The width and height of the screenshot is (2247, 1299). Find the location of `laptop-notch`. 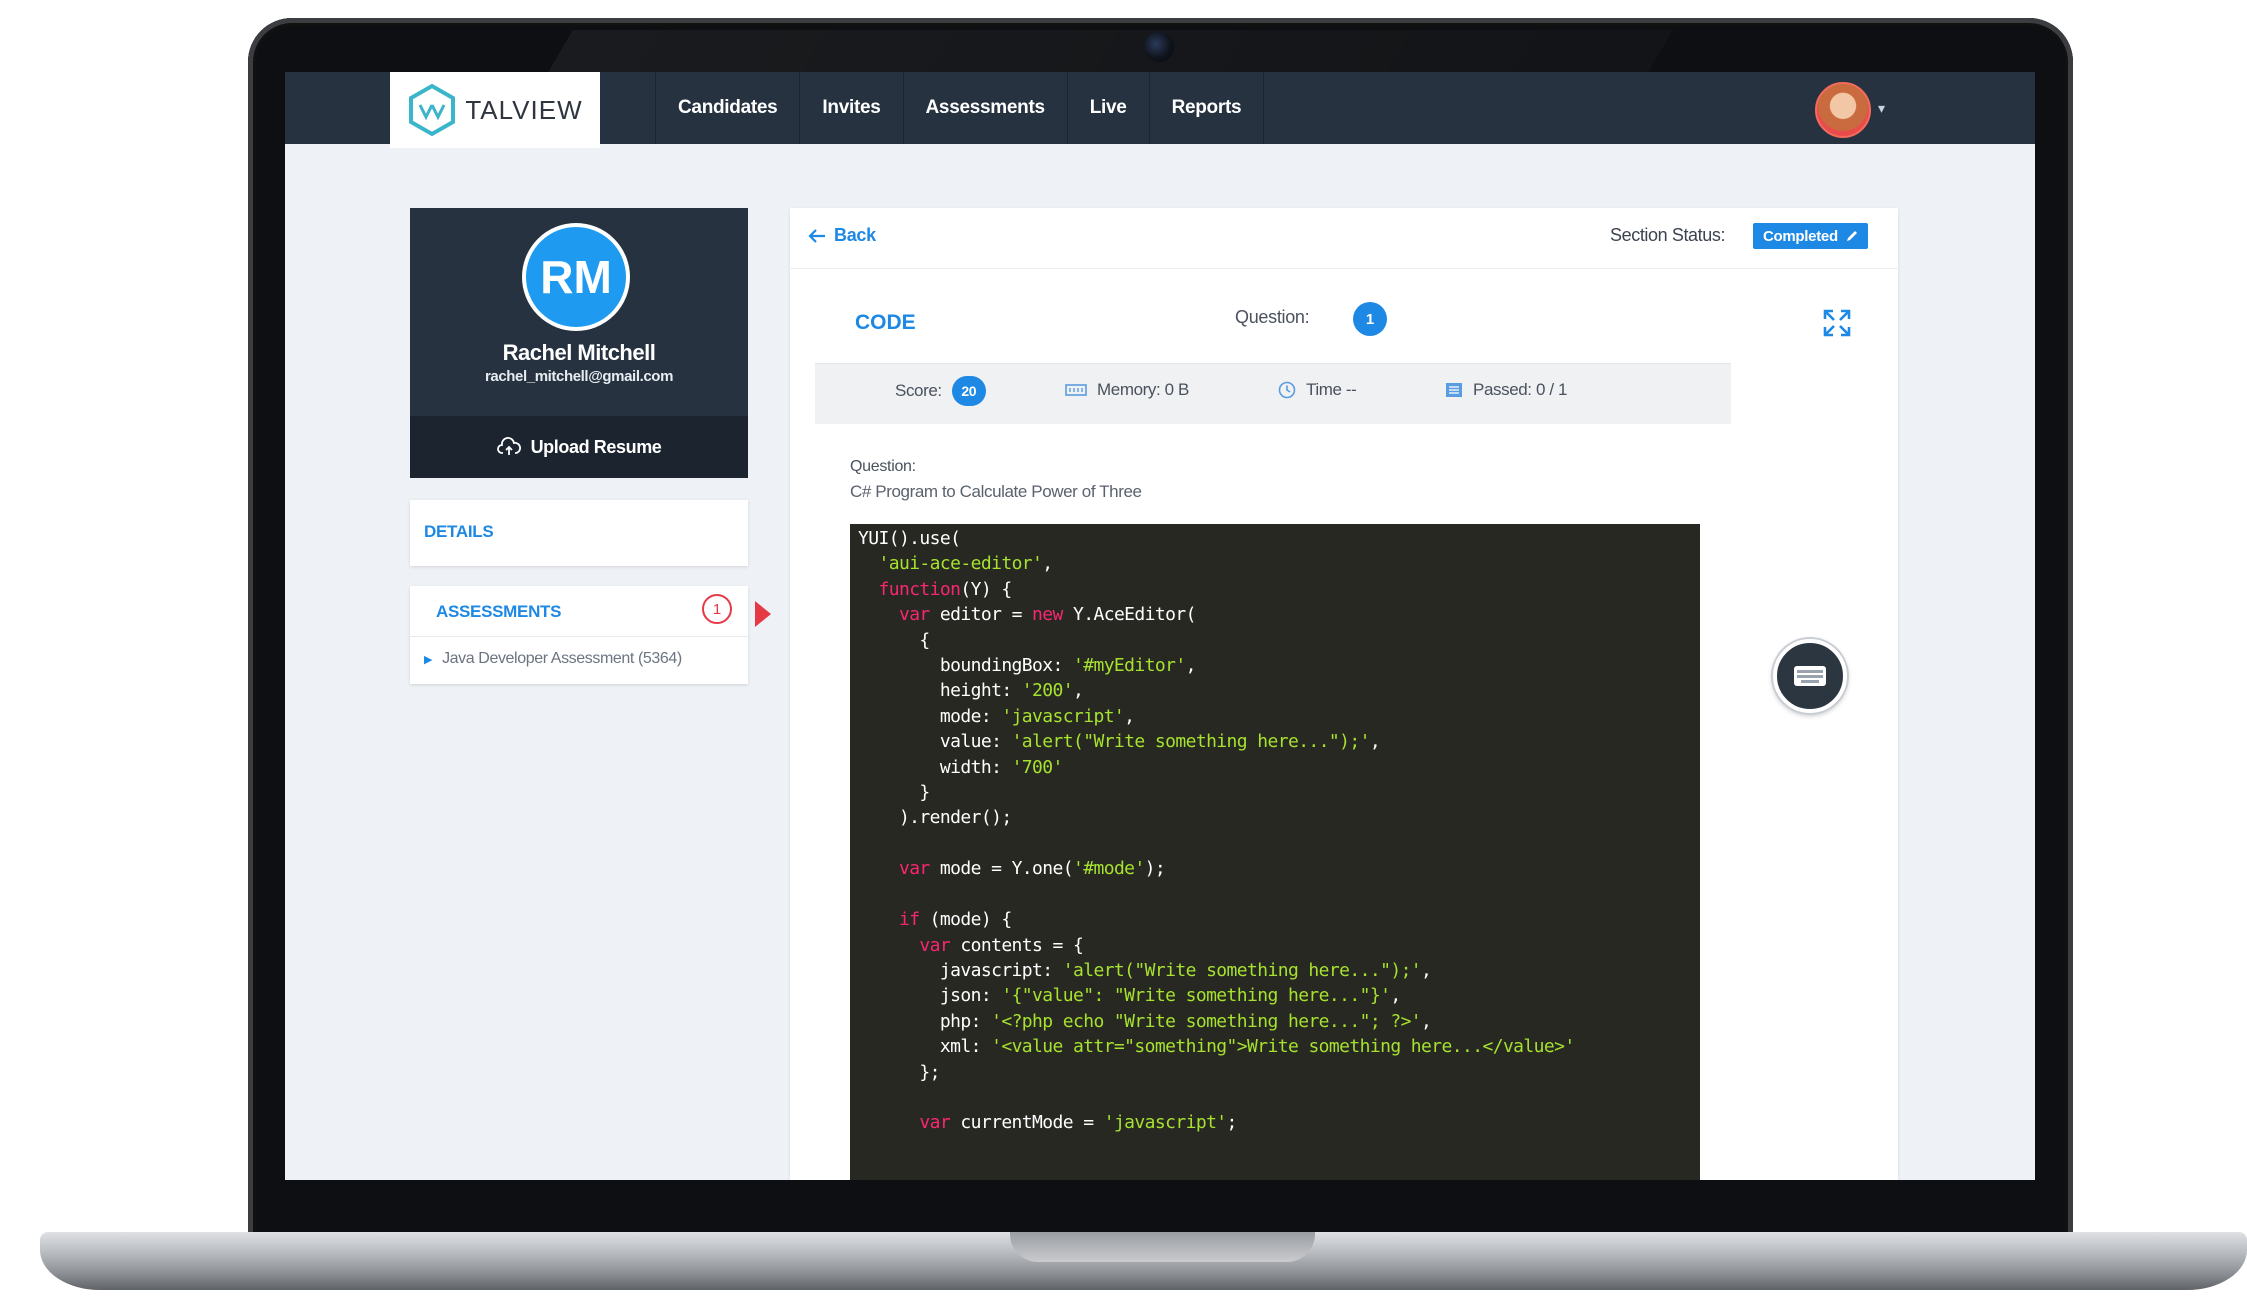

laptop-notch is located at coordinates (1162, 1247).